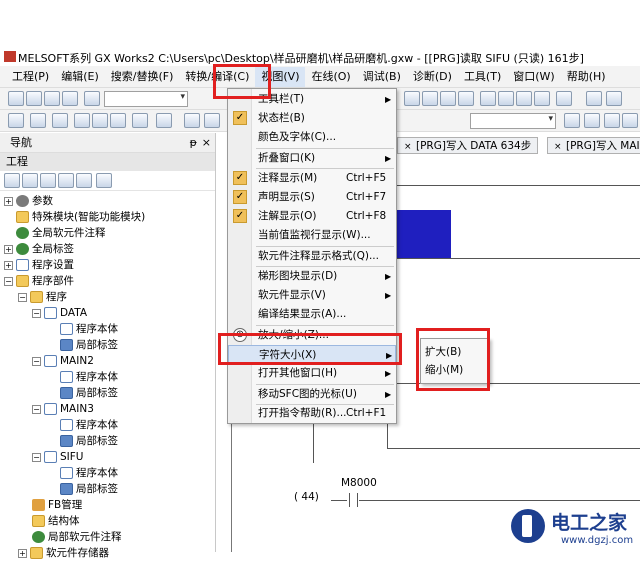 This screenshot has height=561, width=640. Describe the element at coordinates (89, 489) in the screenshot. I see `tree-item-sifu-labels: 局部标签` at that location.